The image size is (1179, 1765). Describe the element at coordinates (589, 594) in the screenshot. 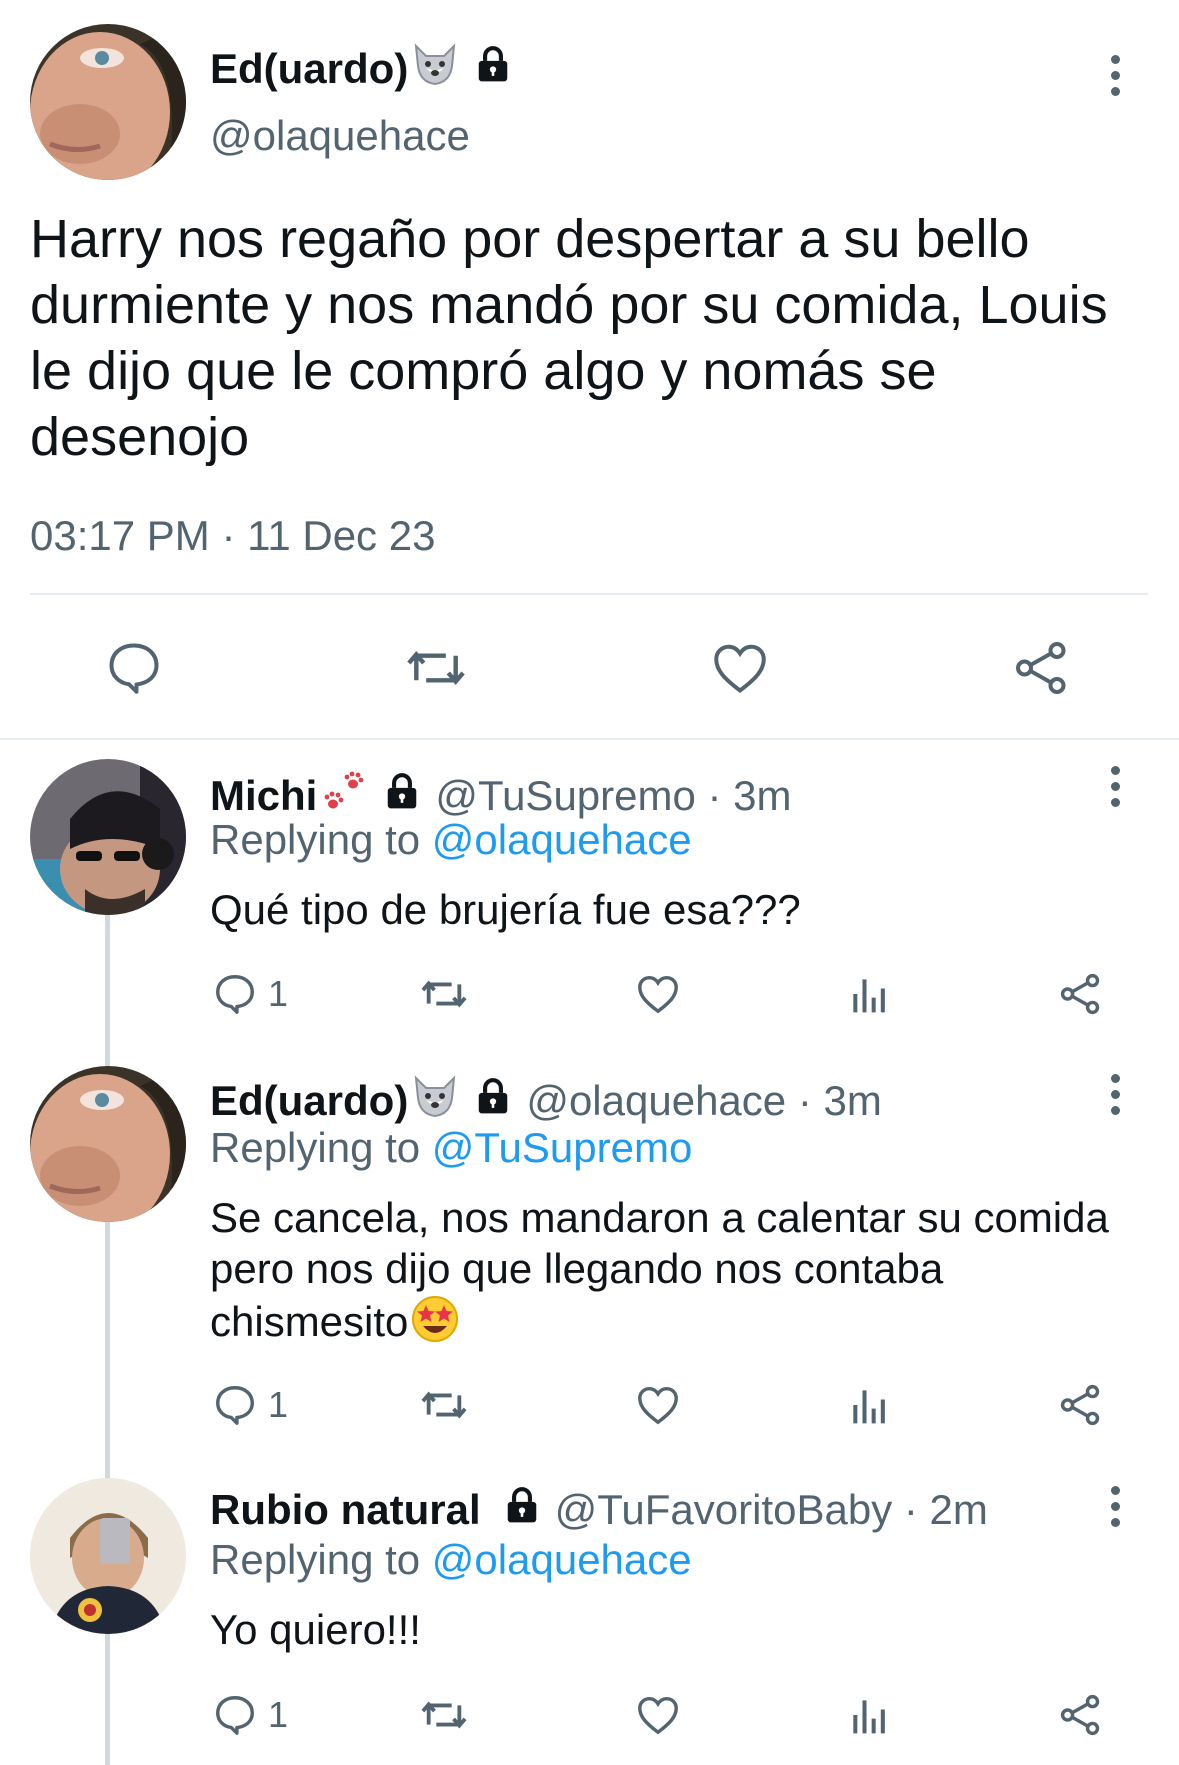

I see `divider` at that location.